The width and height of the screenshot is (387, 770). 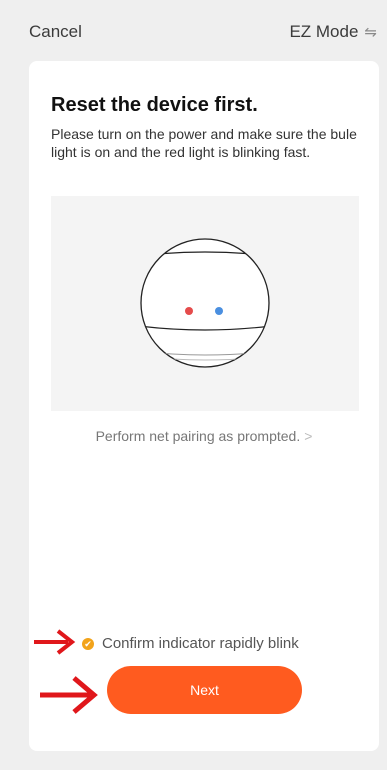 What do you see at coordinates (219, 311) in the screenshot?
I see `blue-led` at bounding box center [219, 311].